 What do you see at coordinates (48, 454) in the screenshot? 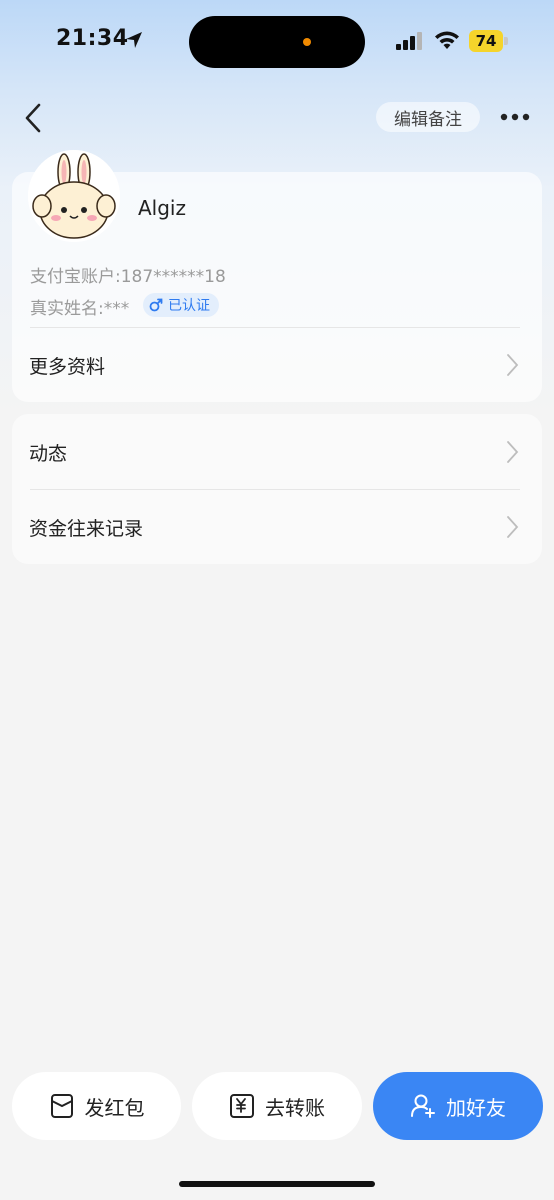
I see `list-item-label: 动态` at bounding box center [48, 454].